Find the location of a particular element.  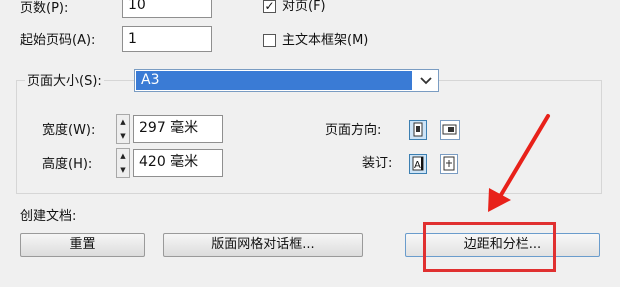

landscape-icon is located at coordinates (449, 129).